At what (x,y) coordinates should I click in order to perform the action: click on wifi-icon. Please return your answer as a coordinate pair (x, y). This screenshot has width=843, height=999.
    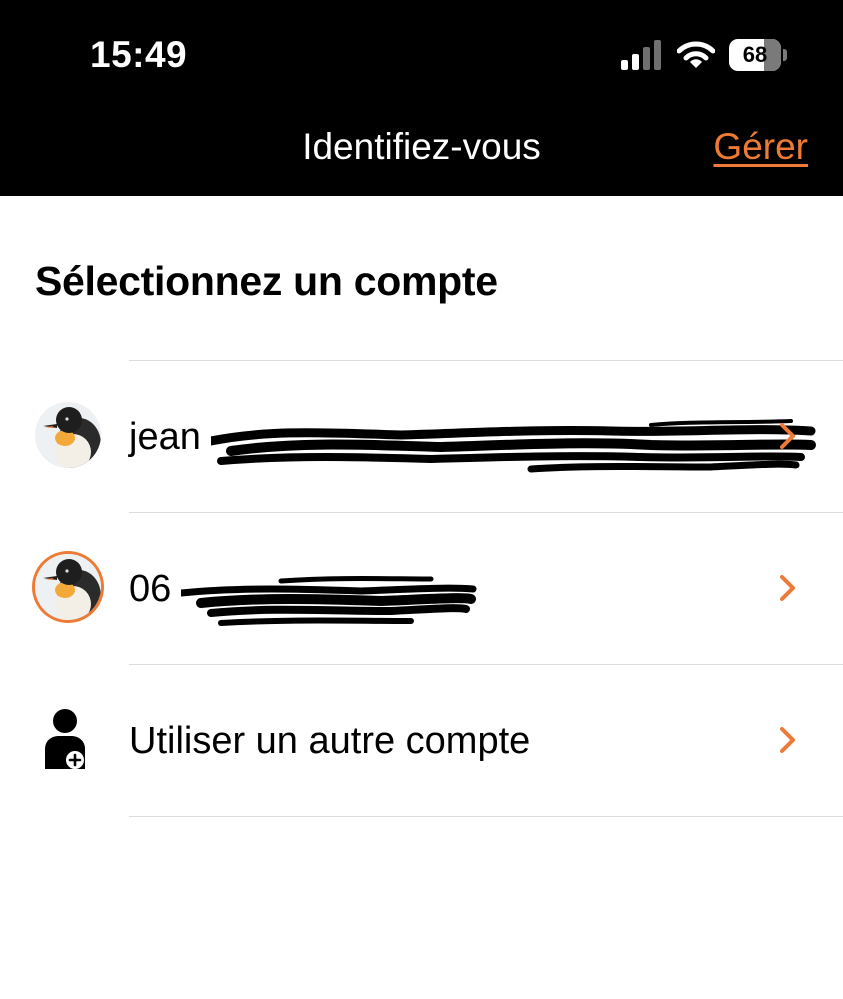
    Looking at the image, I should click on (696, 54).